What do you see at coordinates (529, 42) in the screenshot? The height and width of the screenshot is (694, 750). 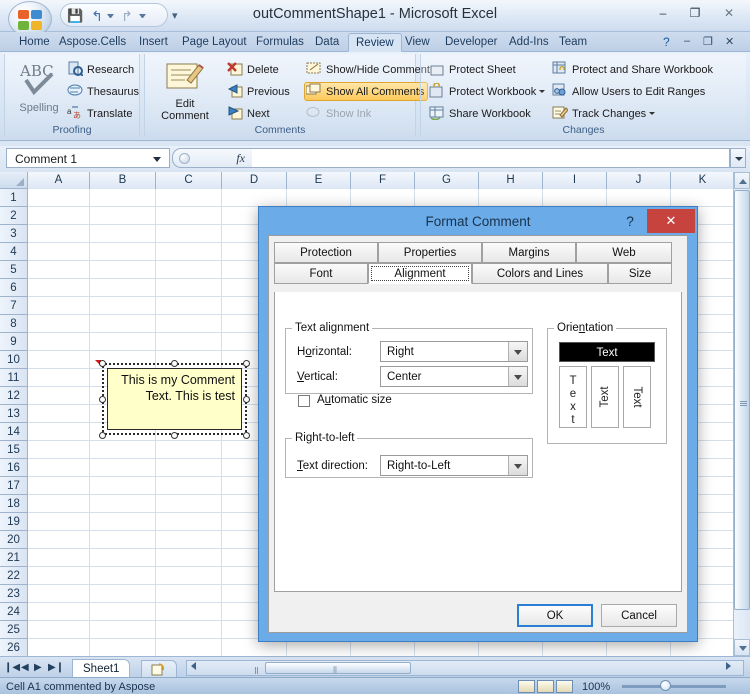 I see `ribbon-tab-add-ins: Add-Ins` at bounding box center [529, 42].